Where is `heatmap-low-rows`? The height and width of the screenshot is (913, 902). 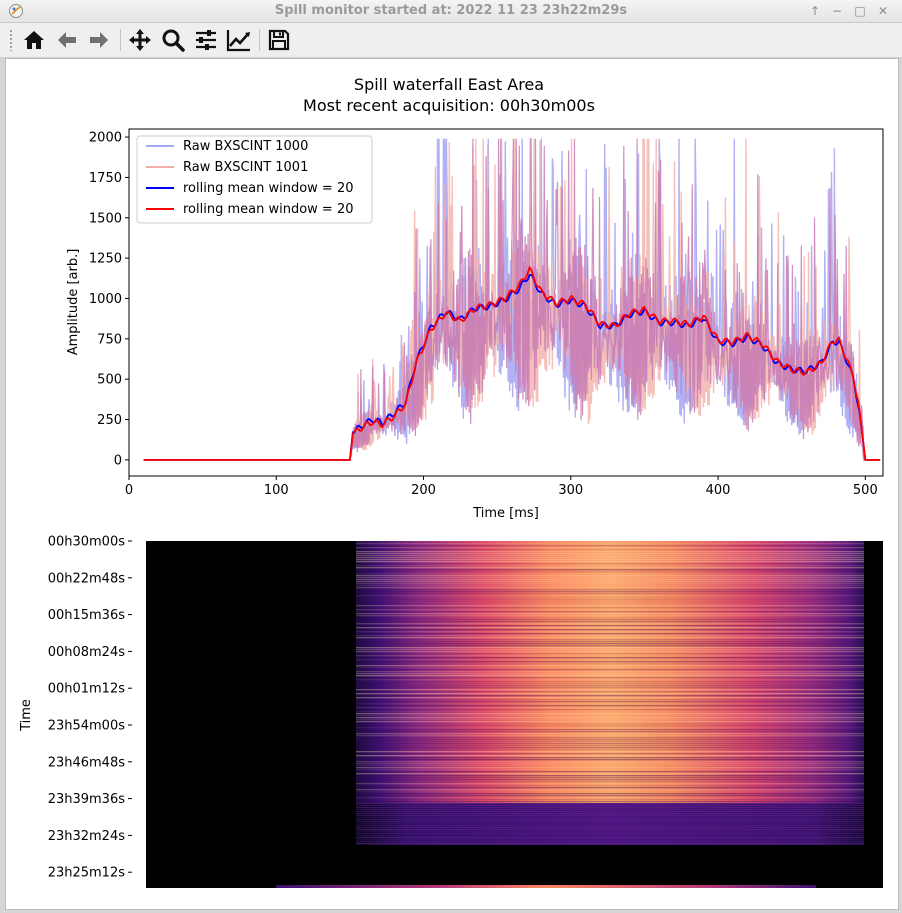 heatmap-low-rows is located at coordinates (610, 823).